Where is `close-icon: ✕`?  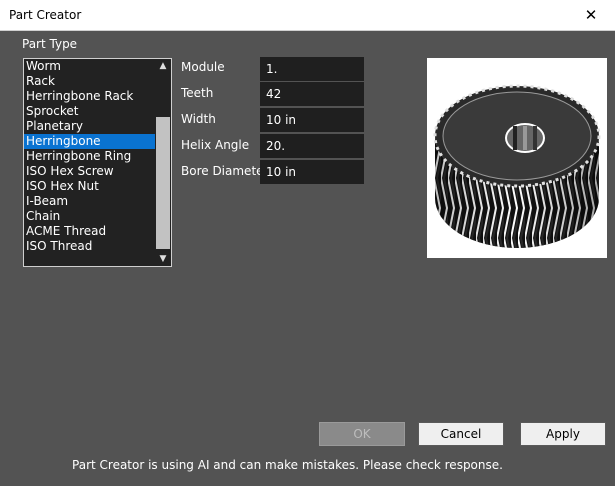 close-icon: ✕ is located at coordinates (591, 15).